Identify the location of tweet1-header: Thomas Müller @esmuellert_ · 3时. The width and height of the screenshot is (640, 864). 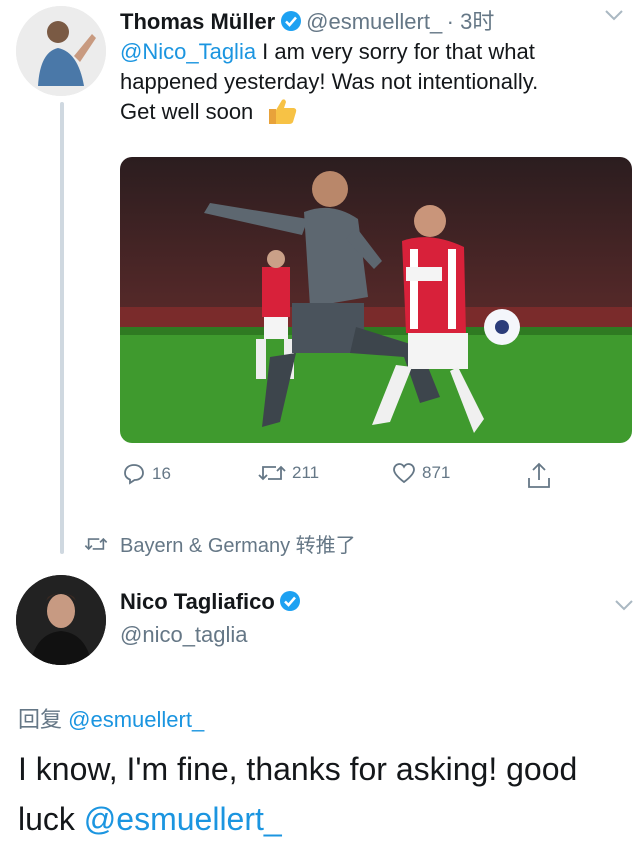
(307, 20).